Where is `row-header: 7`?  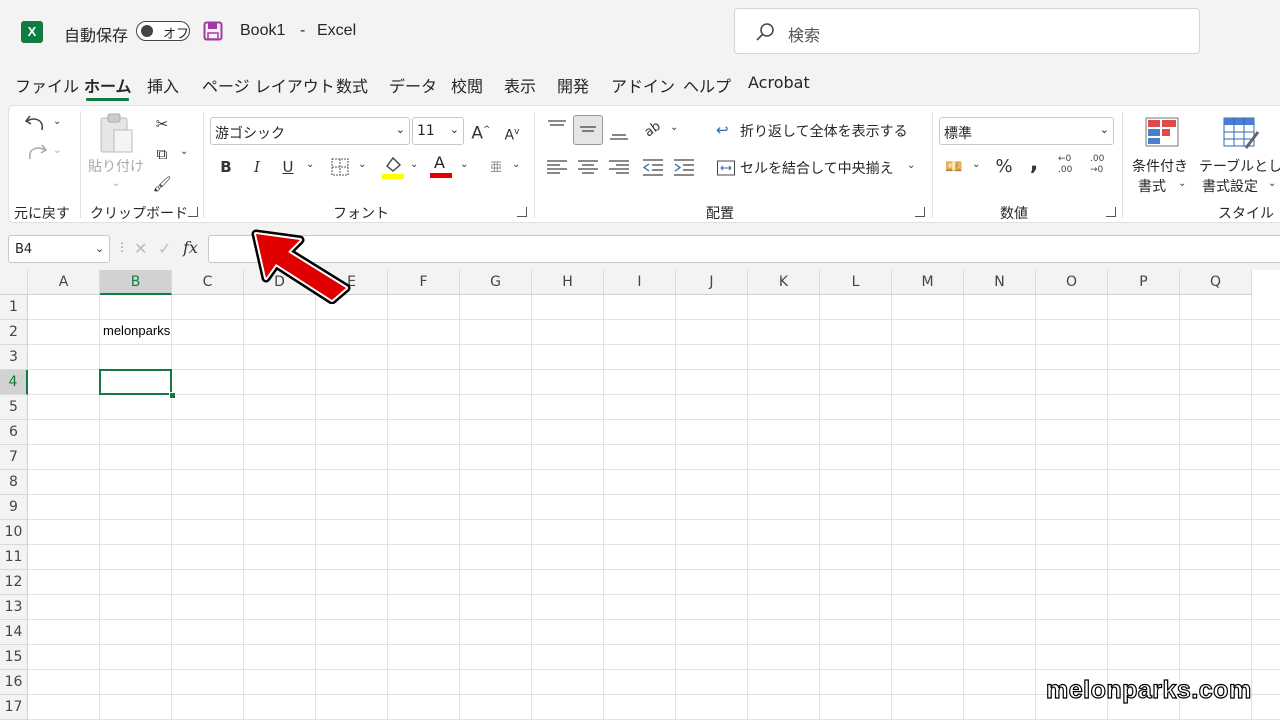 row-header: 7 is located at coordinates (14, 457).